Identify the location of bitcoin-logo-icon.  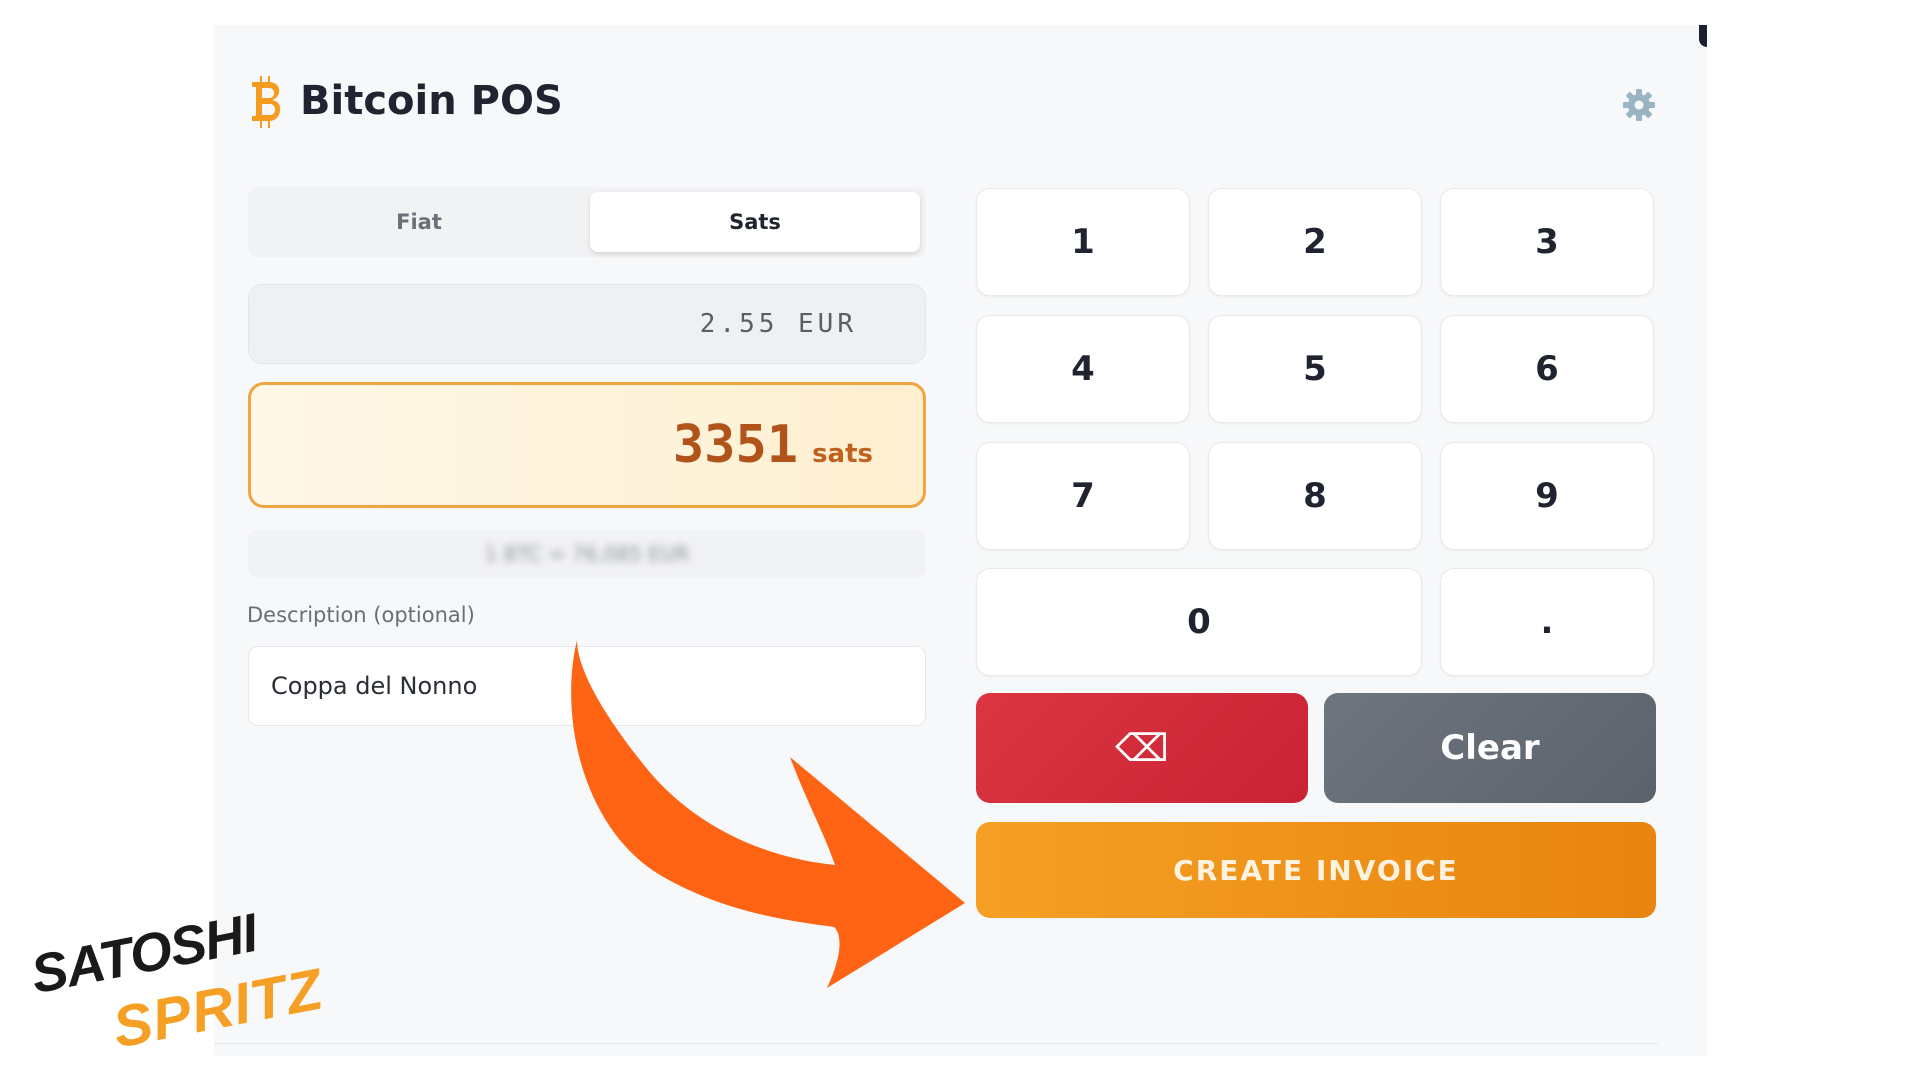
(266, 102).